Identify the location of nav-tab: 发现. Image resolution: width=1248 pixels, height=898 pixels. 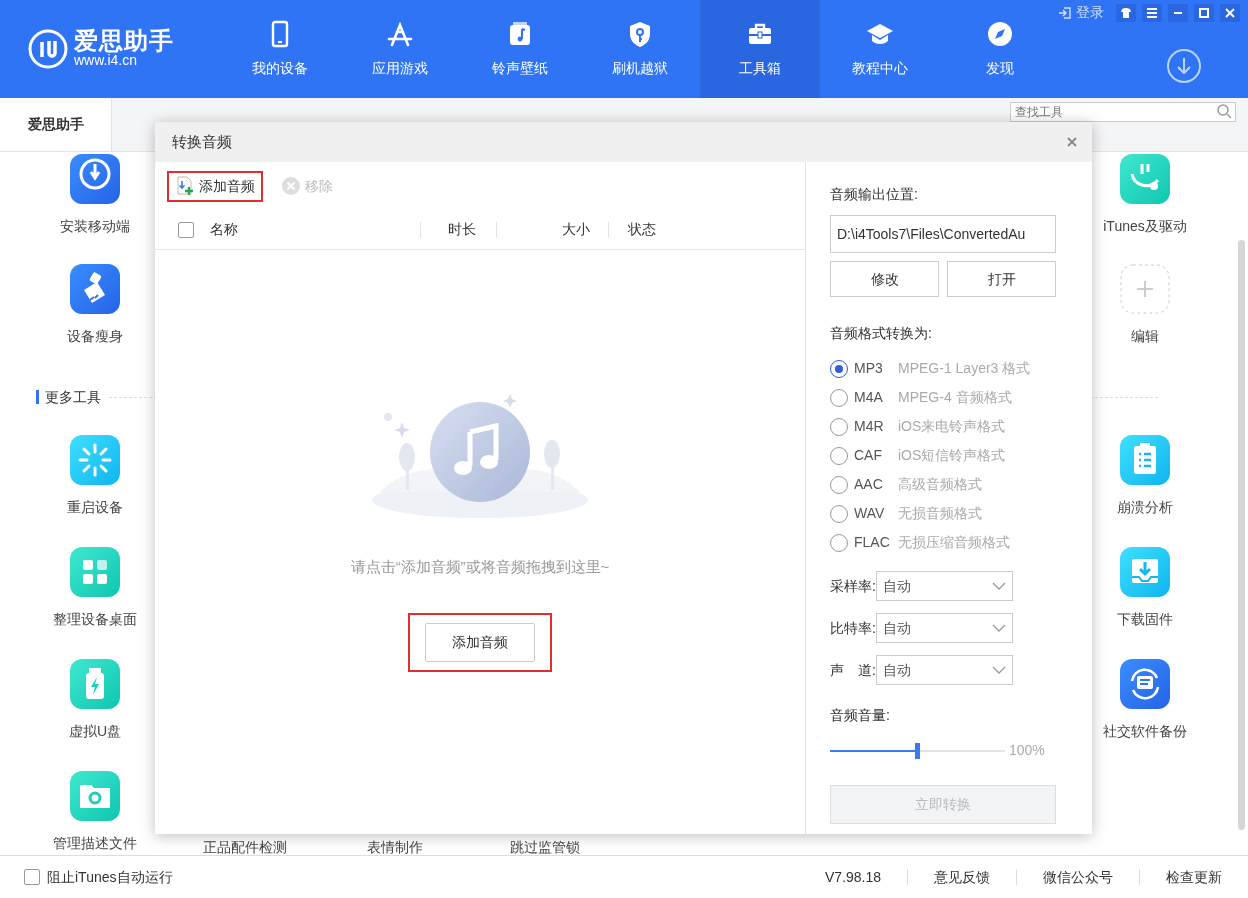
(1000, 49).